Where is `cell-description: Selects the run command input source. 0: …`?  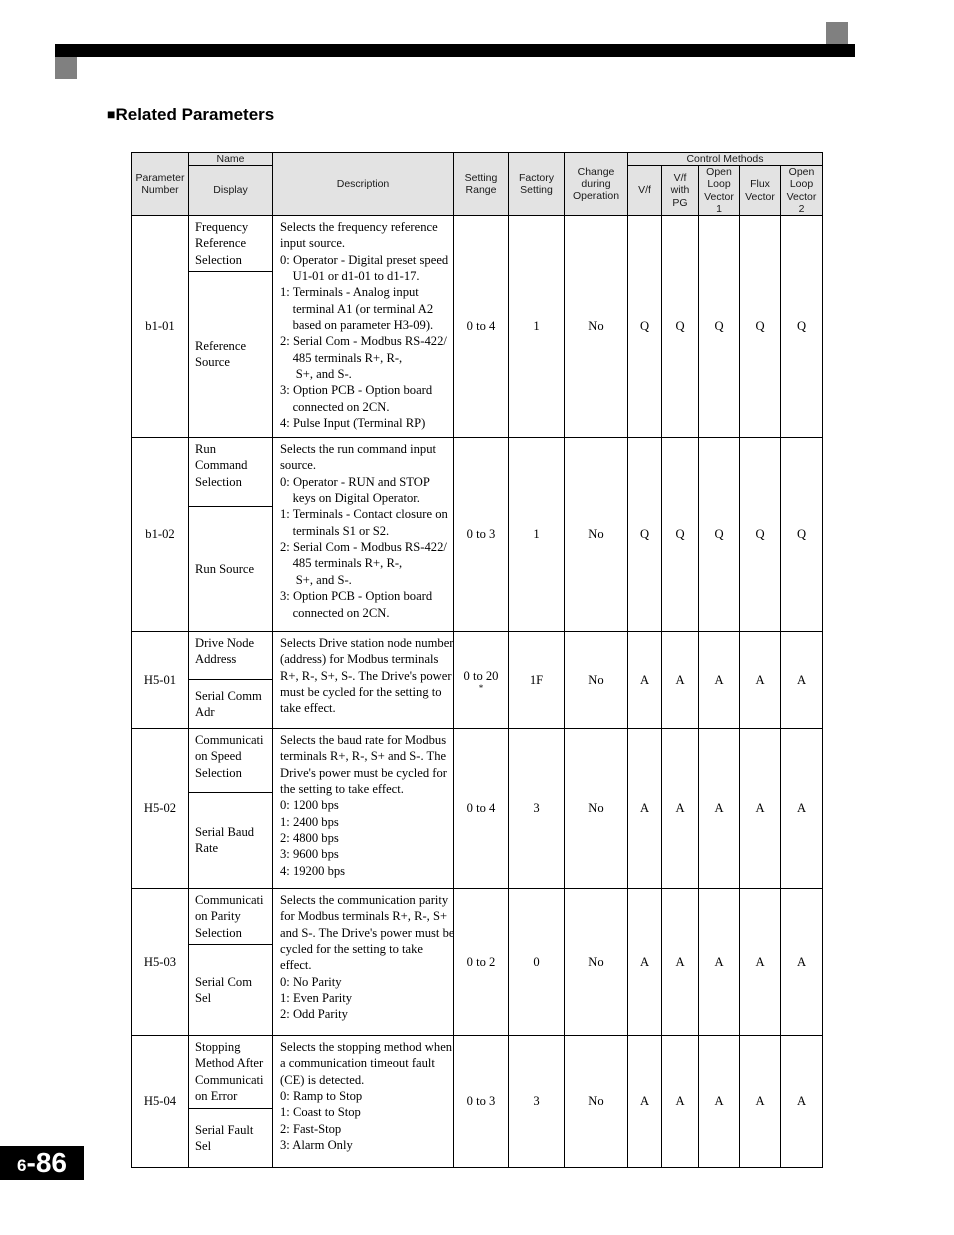
cell-description: Selects the run command input source. 0: … is located at coordinates (363, 534).